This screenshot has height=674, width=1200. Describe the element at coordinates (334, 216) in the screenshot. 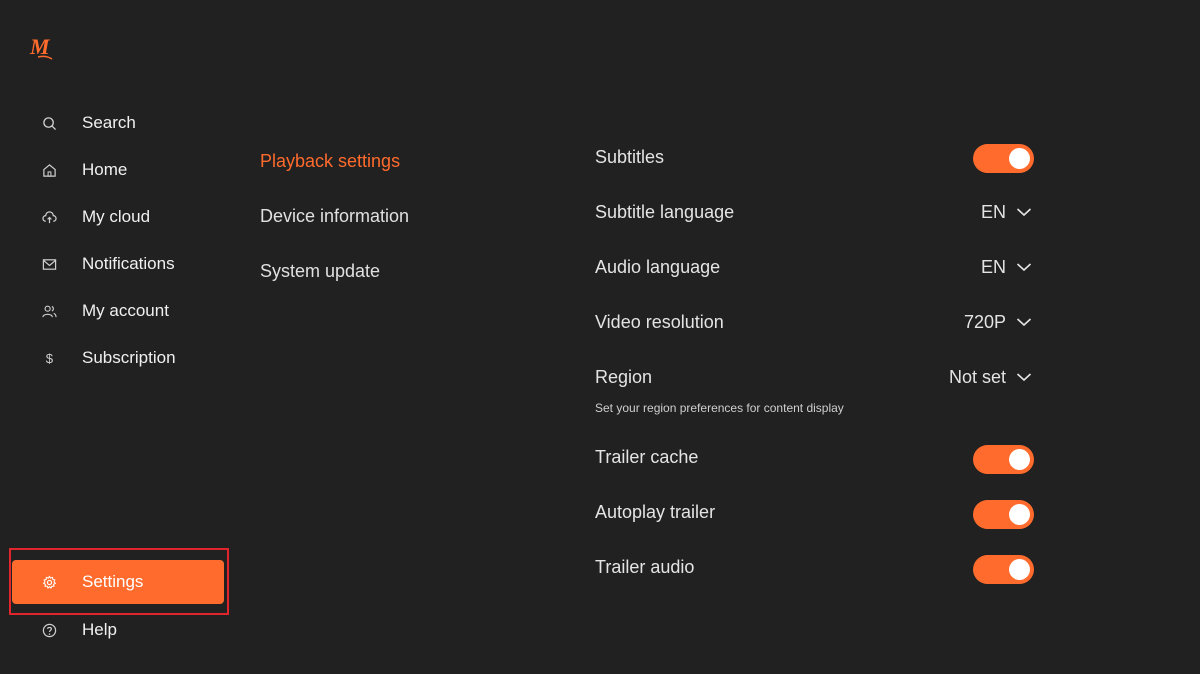

I see `category-device-information: Device information` at that location.